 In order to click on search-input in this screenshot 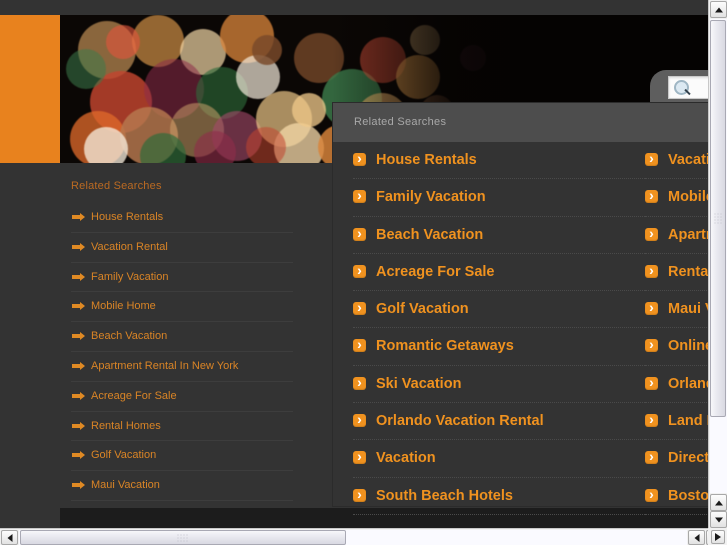, I will do `click(688, 87)`.